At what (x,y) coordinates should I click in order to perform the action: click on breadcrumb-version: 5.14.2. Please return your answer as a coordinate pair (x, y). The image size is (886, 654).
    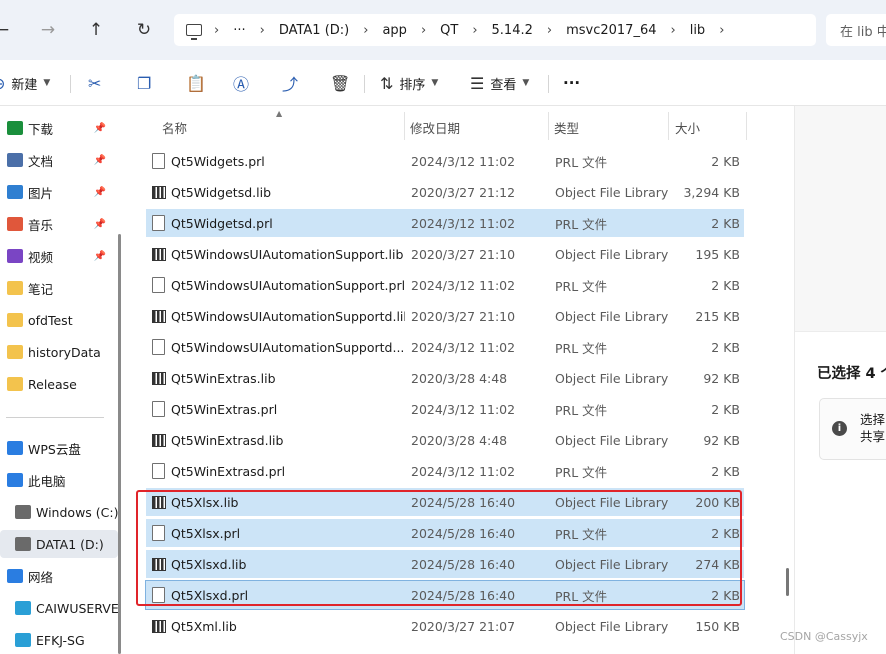
    Looking at the image, I should click on (512, 30).